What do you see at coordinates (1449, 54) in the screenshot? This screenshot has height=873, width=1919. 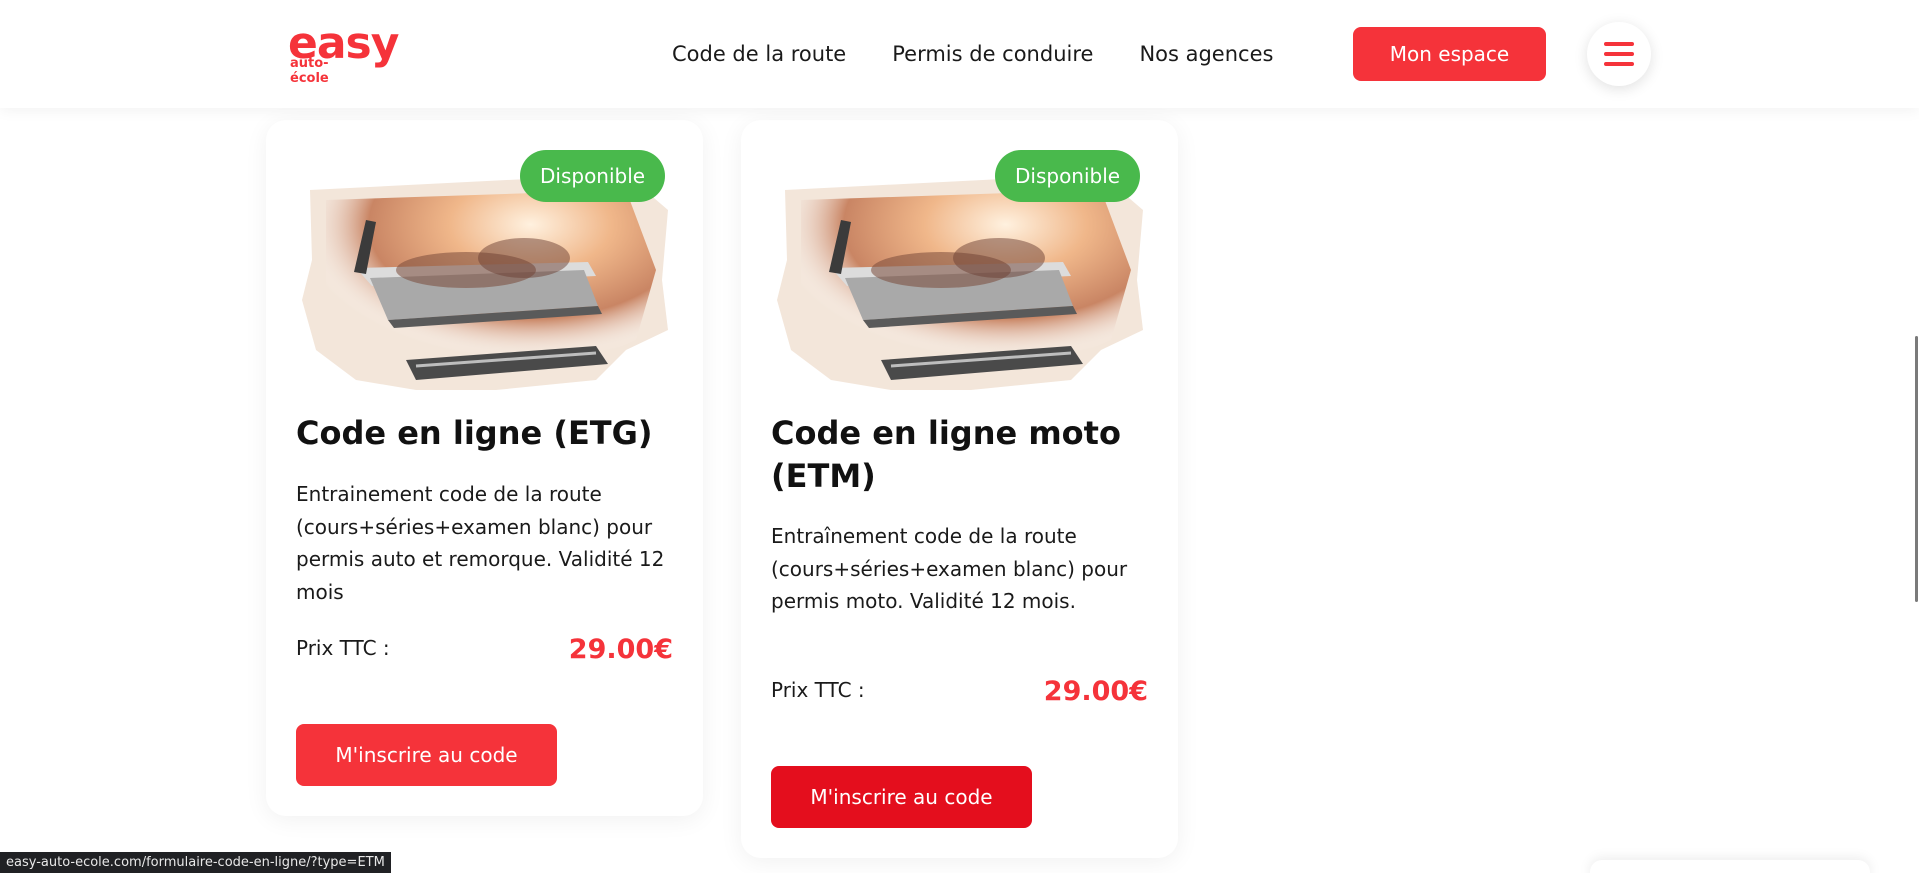 I see `mon-espace-button: Mon espace` at bounding box center [1449, 54].